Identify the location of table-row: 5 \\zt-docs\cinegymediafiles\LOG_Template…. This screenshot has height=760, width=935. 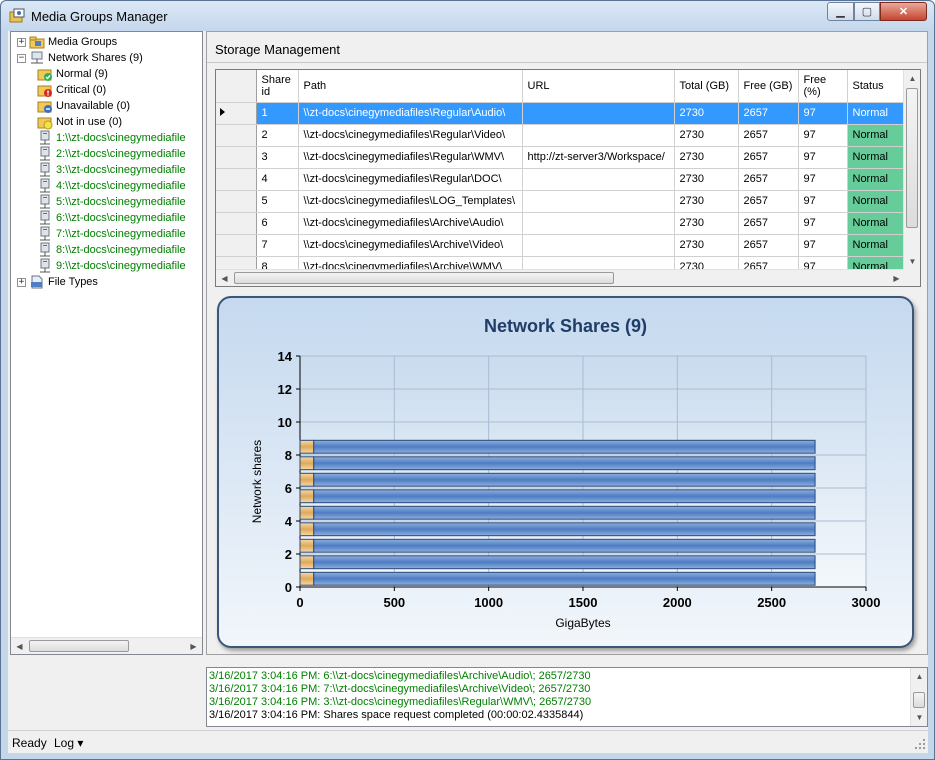
(561, 201).